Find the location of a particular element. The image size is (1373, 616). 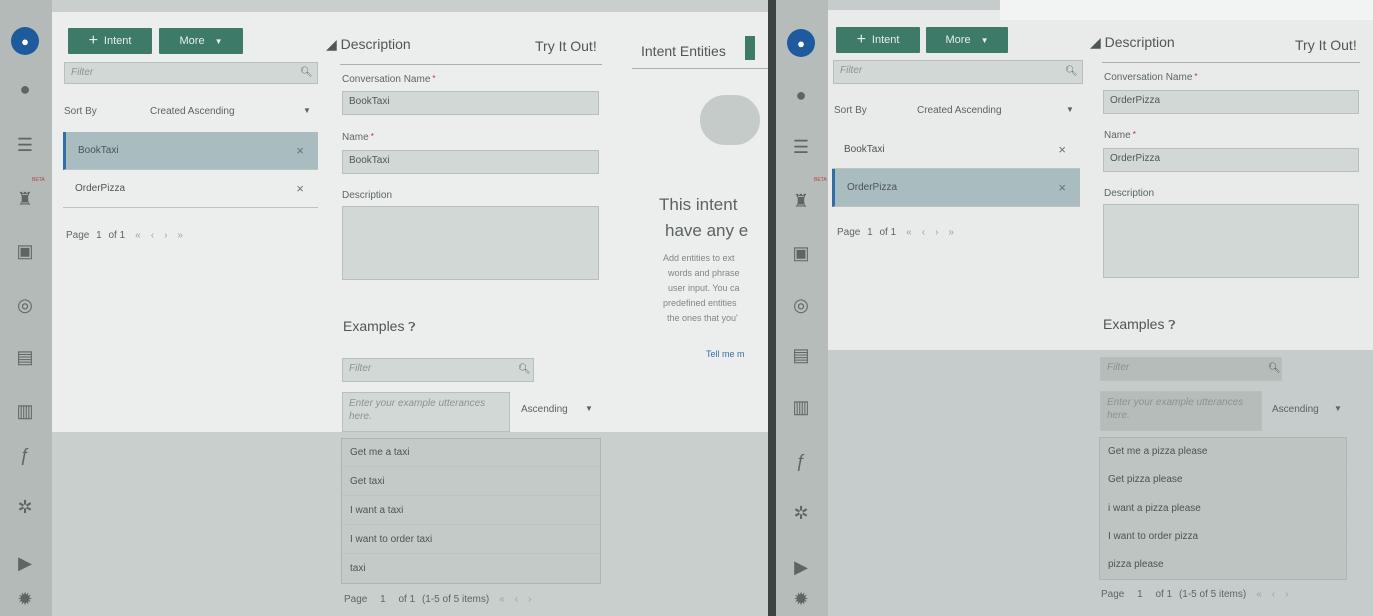

example-row: I want to order pizza is located at coordinates (1223, 536).